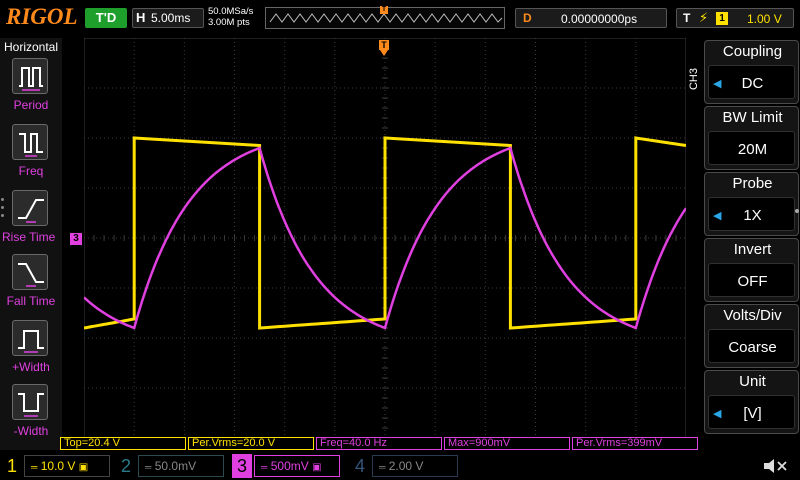 Image resolution: width=800 pixels, height=480 pixels. Describe the element at coordinates (752, 117) in the screenshot. I see `bw-limit-title: BW Limit` at that location.